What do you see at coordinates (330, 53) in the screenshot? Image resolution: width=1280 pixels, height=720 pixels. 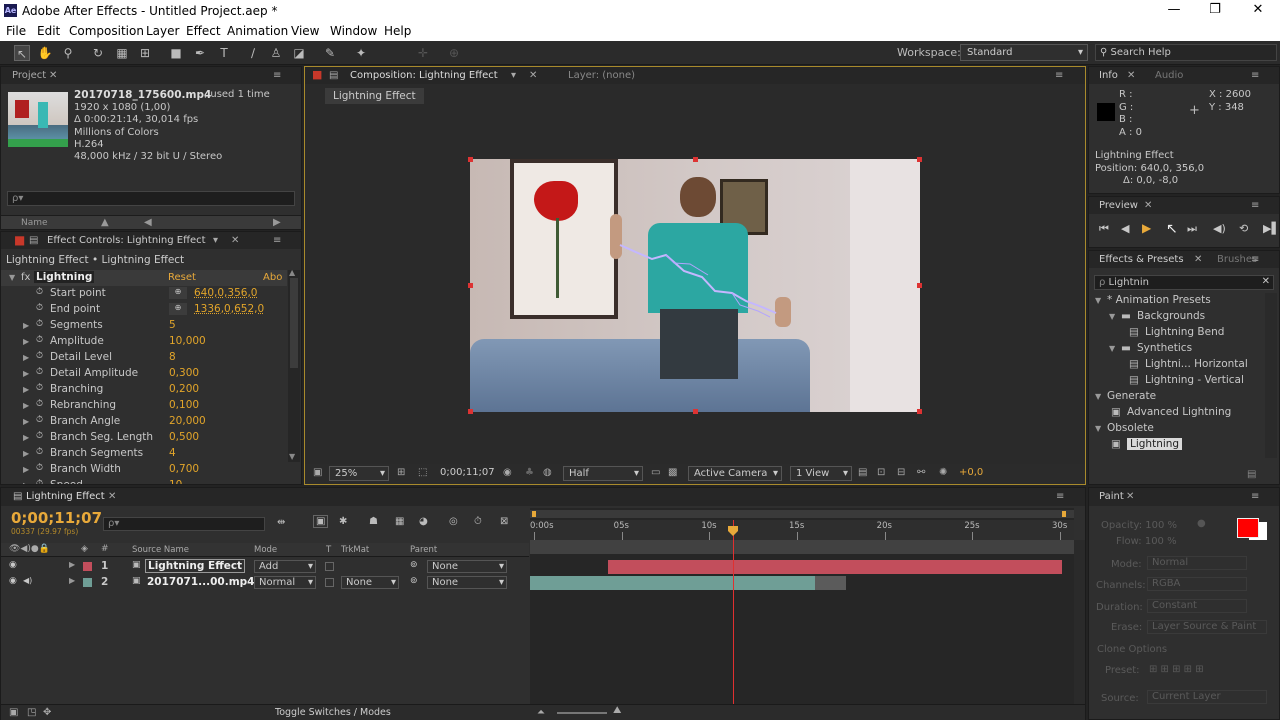 I see `roto-brush-tool-icon: ✎` at bounding box center [330, 53].